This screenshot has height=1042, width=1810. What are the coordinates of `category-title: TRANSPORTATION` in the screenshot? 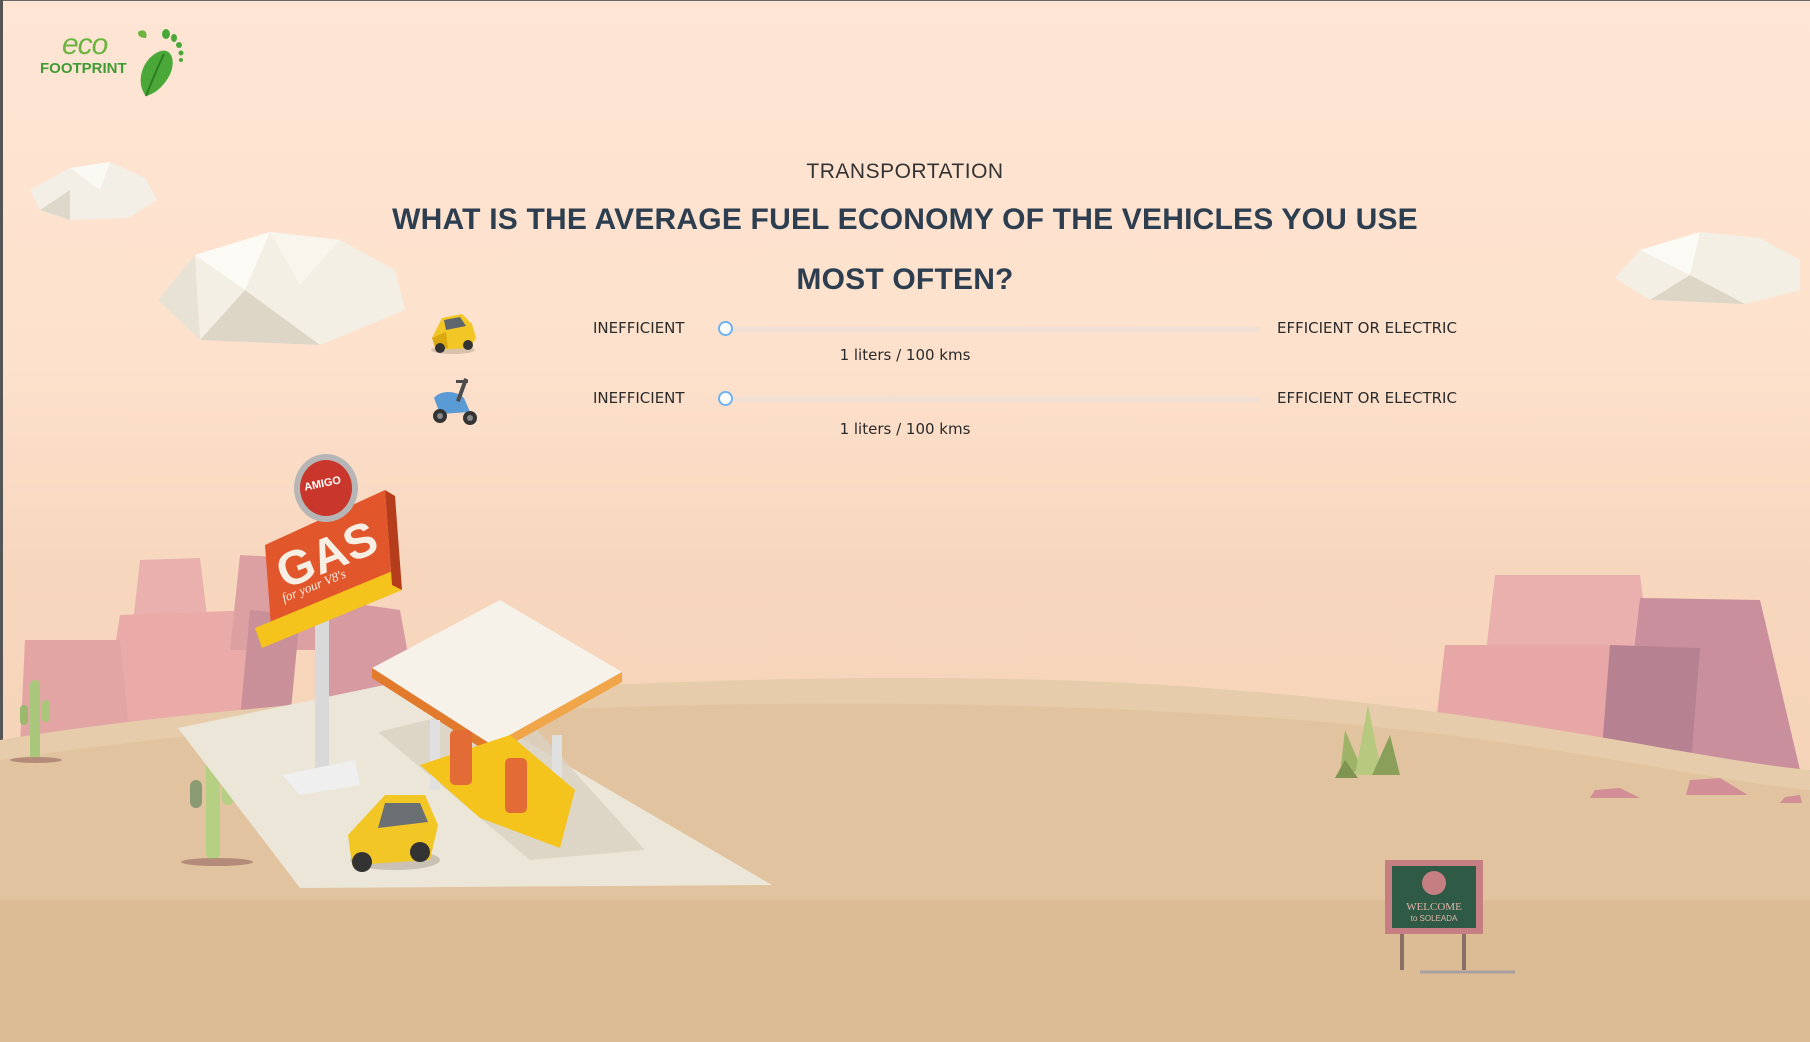 It's located at (905, 171).